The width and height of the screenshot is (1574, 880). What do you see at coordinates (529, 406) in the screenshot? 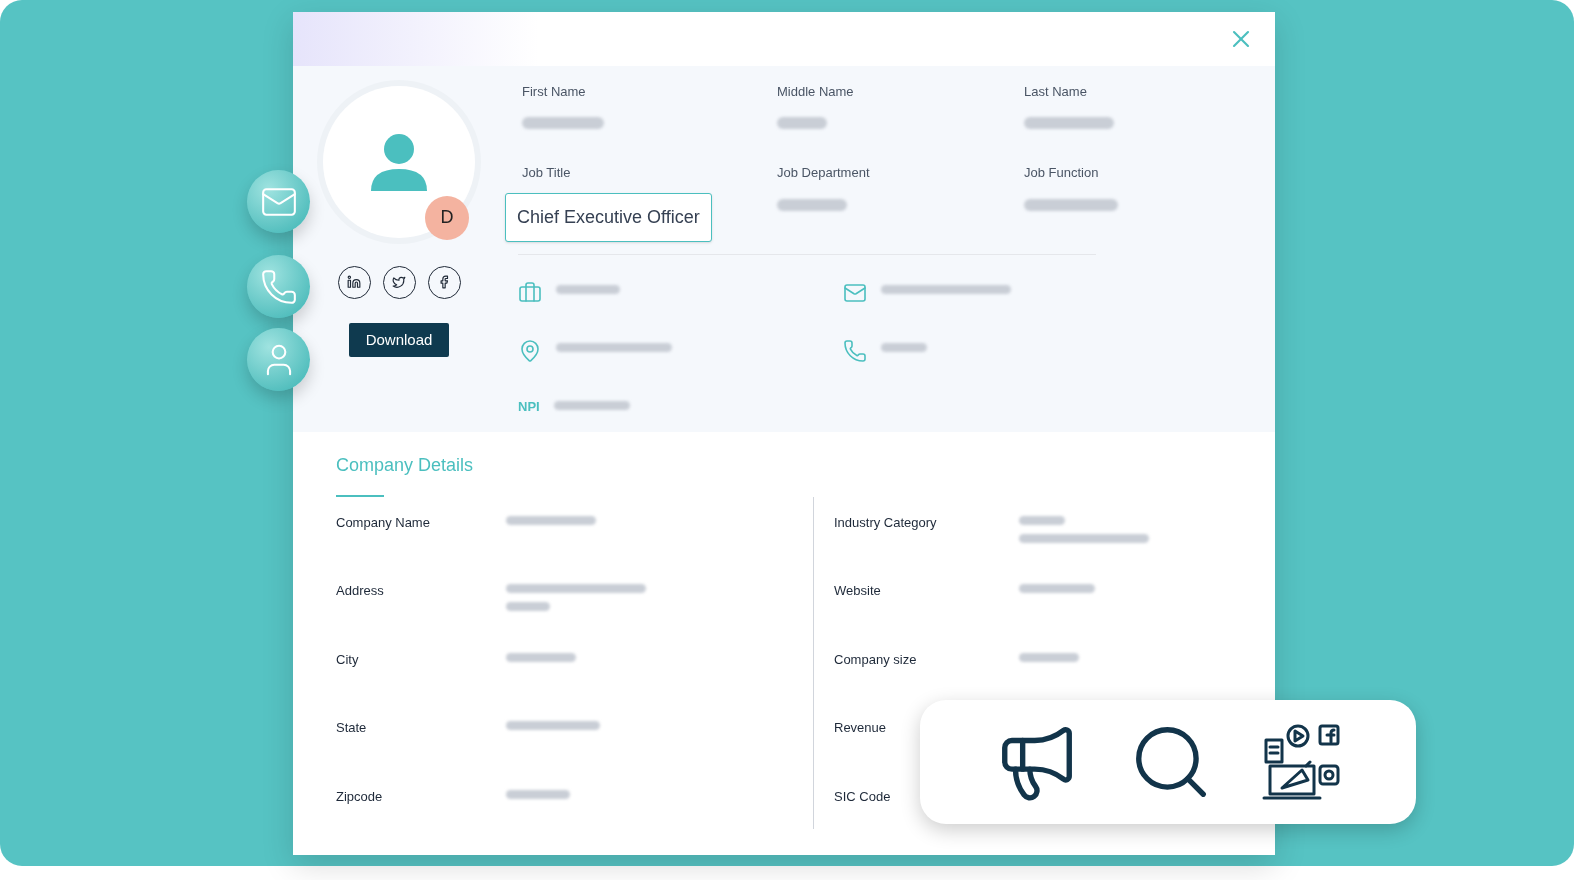
I see `npi-label: NPI` at bounding box center [529, 406].